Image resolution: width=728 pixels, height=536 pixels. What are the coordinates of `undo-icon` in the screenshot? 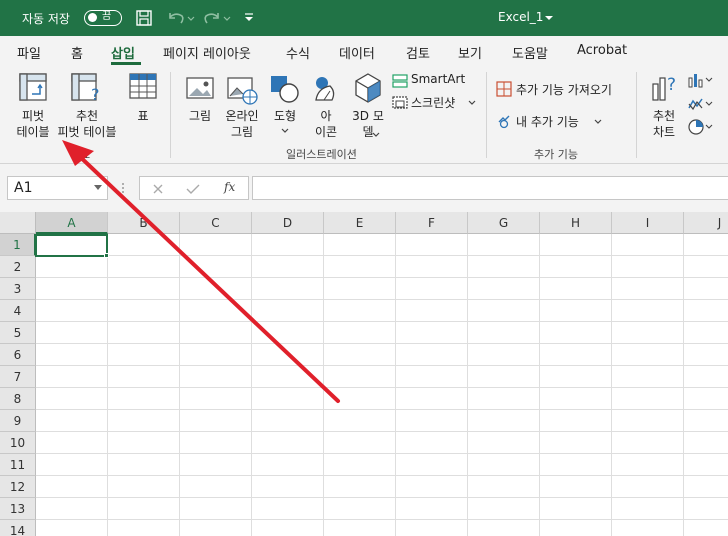 It's located at (181, 18).